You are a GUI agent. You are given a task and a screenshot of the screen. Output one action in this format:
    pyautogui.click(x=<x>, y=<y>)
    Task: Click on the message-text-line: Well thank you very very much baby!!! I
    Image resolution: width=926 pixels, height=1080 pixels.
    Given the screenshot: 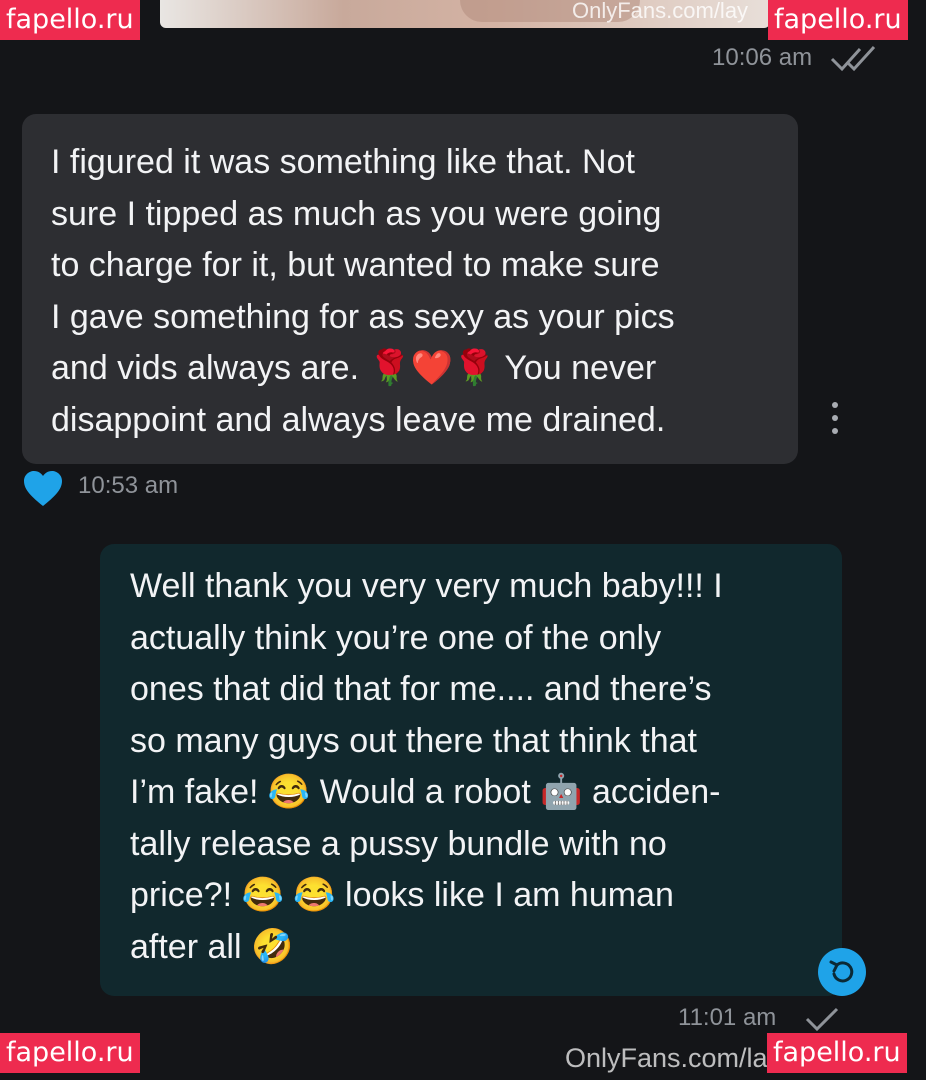 What is the action you would take?
    pyautogui.click(x=426, y=586)
    